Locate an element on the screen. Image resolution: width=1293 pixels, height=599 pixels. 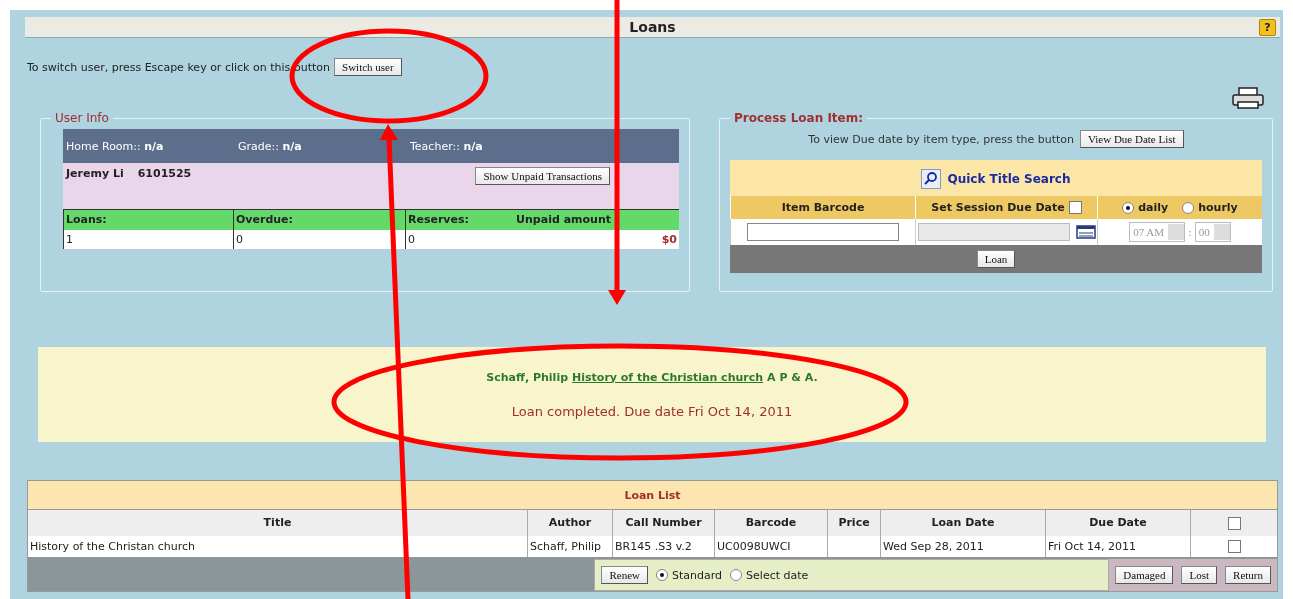
quick-title-search-link: Quick Title Search is located at coordinates (1009, 179).